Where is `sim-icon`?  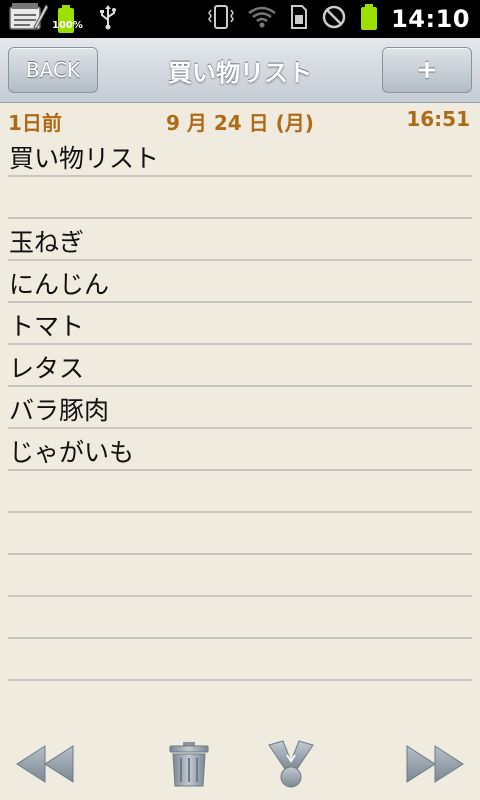 sim-icon is located at coordinates (299, 19).